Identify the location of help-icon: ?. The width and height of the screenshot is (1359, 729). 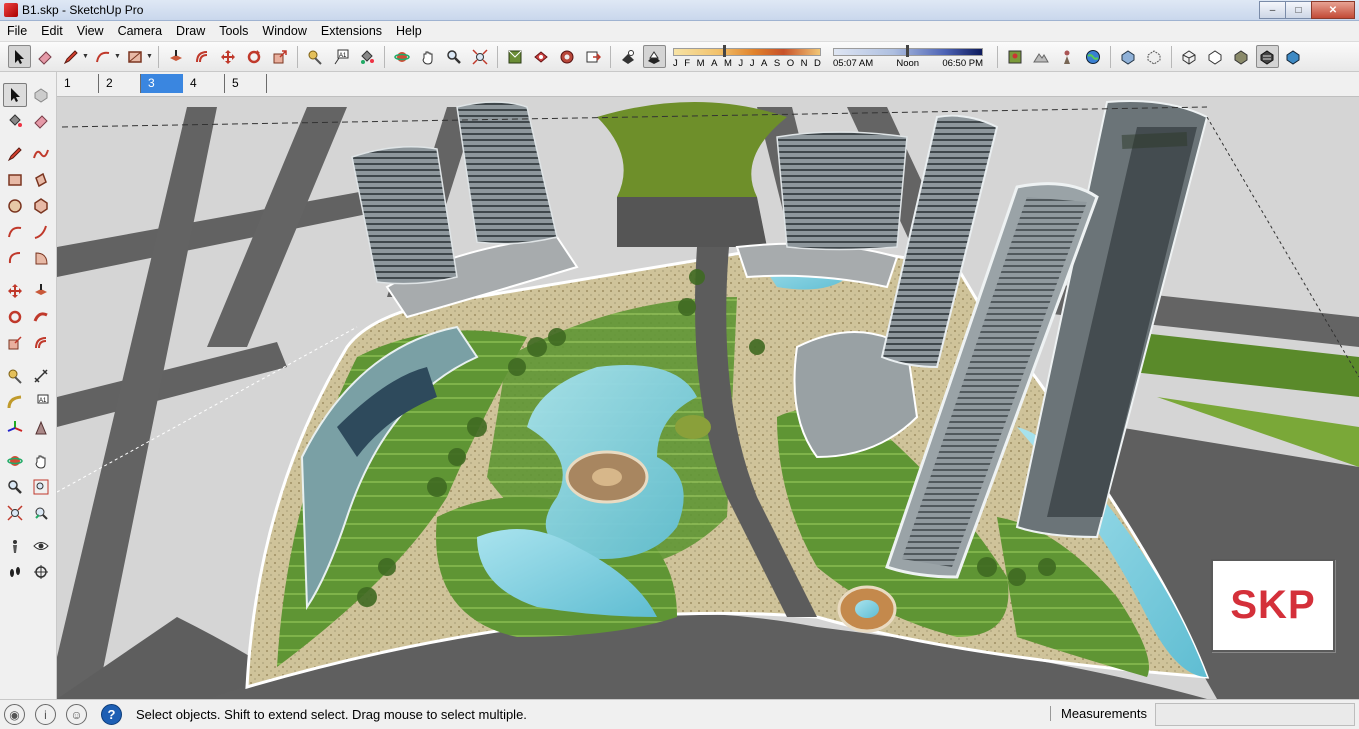
(111, 714).